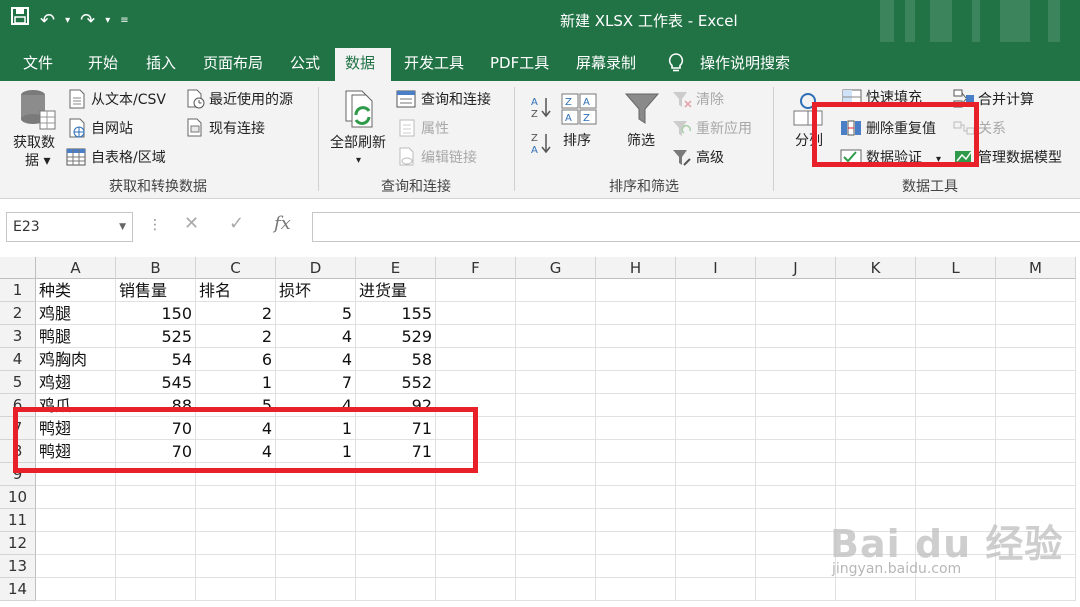 This screenshot has width=1080, height=607. I want to click on advanced-button: 高级, so click(710, 158).